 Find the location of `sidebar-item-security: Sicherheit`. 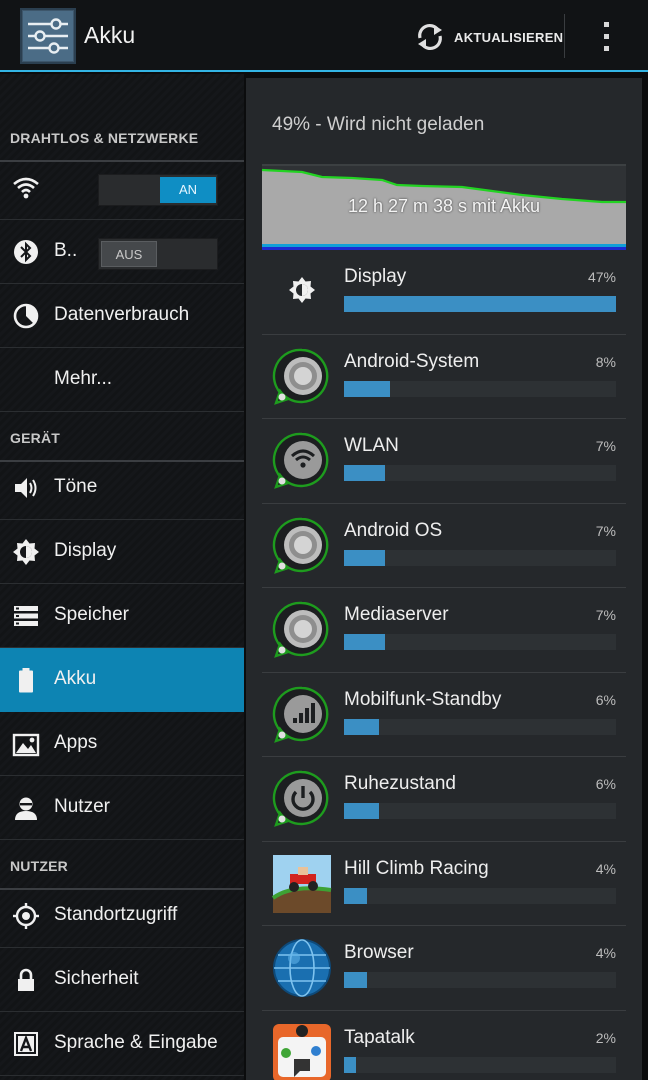

sidebar-item-security: Sicherheit is located at coordinates (122, 980).